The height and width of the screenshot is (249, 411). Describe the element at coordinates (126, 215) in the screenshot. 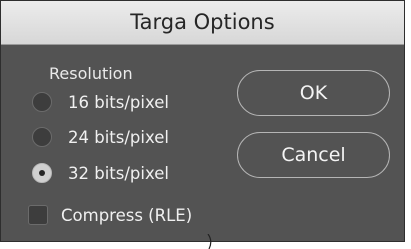

I see `compress-rle-label: Compress (RLE)` at that location.